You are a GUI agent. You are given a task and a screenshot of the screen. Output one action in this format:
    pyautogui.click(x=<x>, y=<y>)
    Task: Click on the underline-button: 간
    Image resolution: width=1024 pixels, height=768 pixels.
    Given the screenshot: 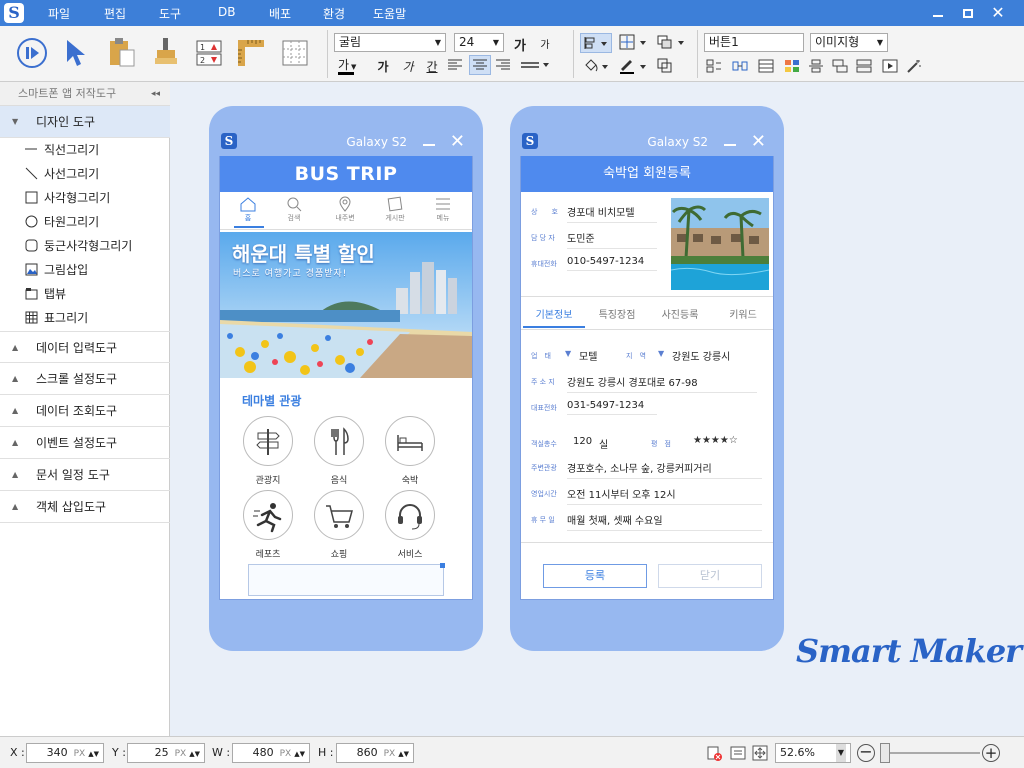 What is the action you would take?
    pyautogui.click(x=432, y=66)
    